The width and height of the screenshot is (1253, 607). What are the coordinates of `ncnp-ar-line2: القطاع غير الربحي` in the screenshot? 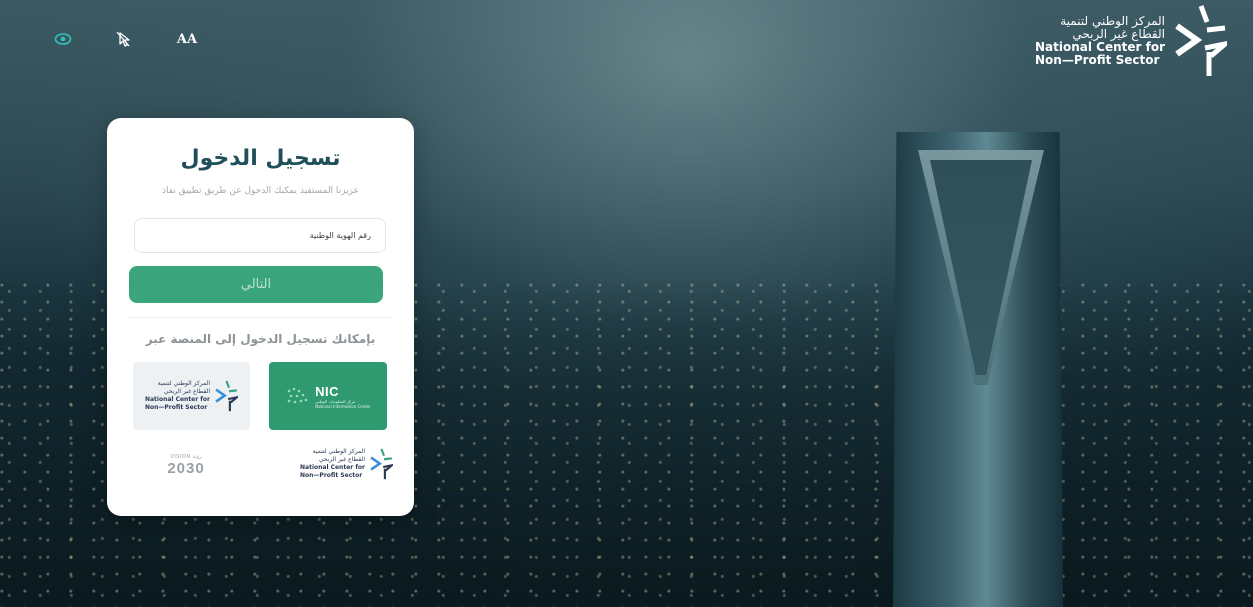 It's located at (186, 391).